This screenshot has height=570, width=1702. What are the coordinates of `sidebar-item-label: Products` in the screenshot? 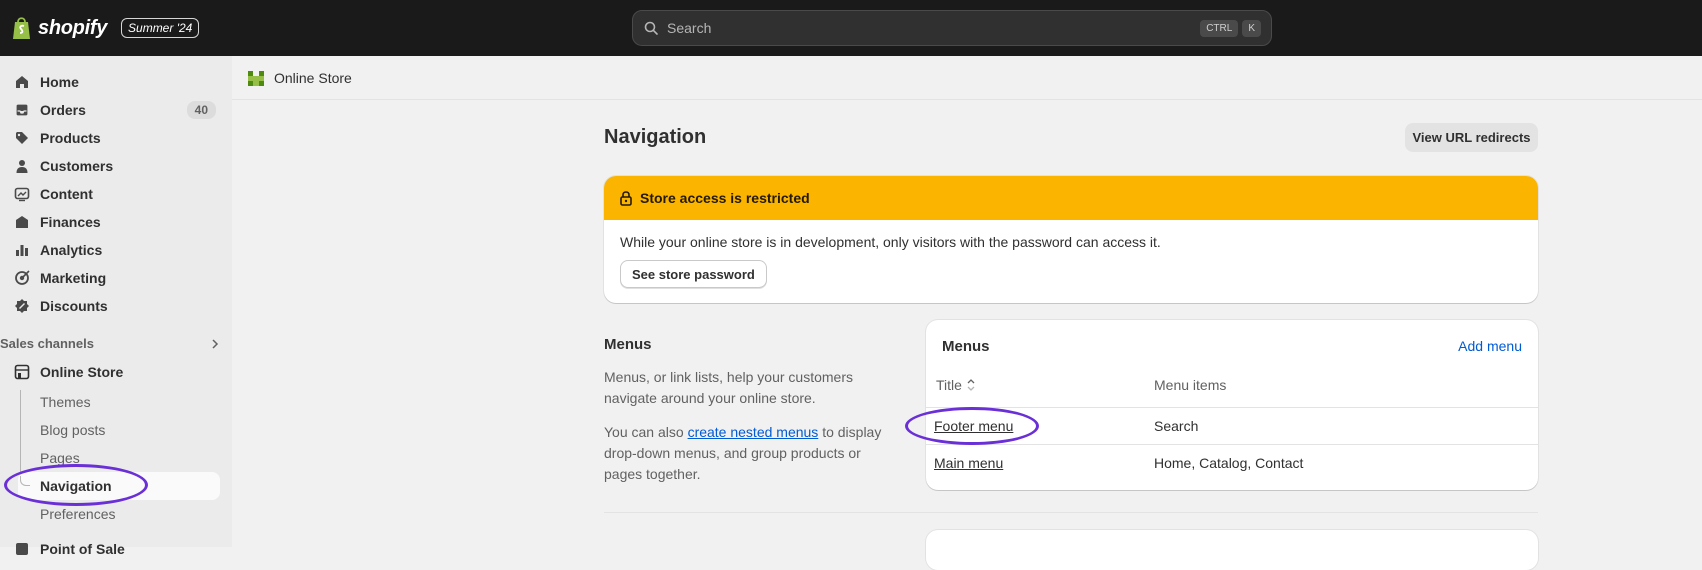 It's located at (70, 138).